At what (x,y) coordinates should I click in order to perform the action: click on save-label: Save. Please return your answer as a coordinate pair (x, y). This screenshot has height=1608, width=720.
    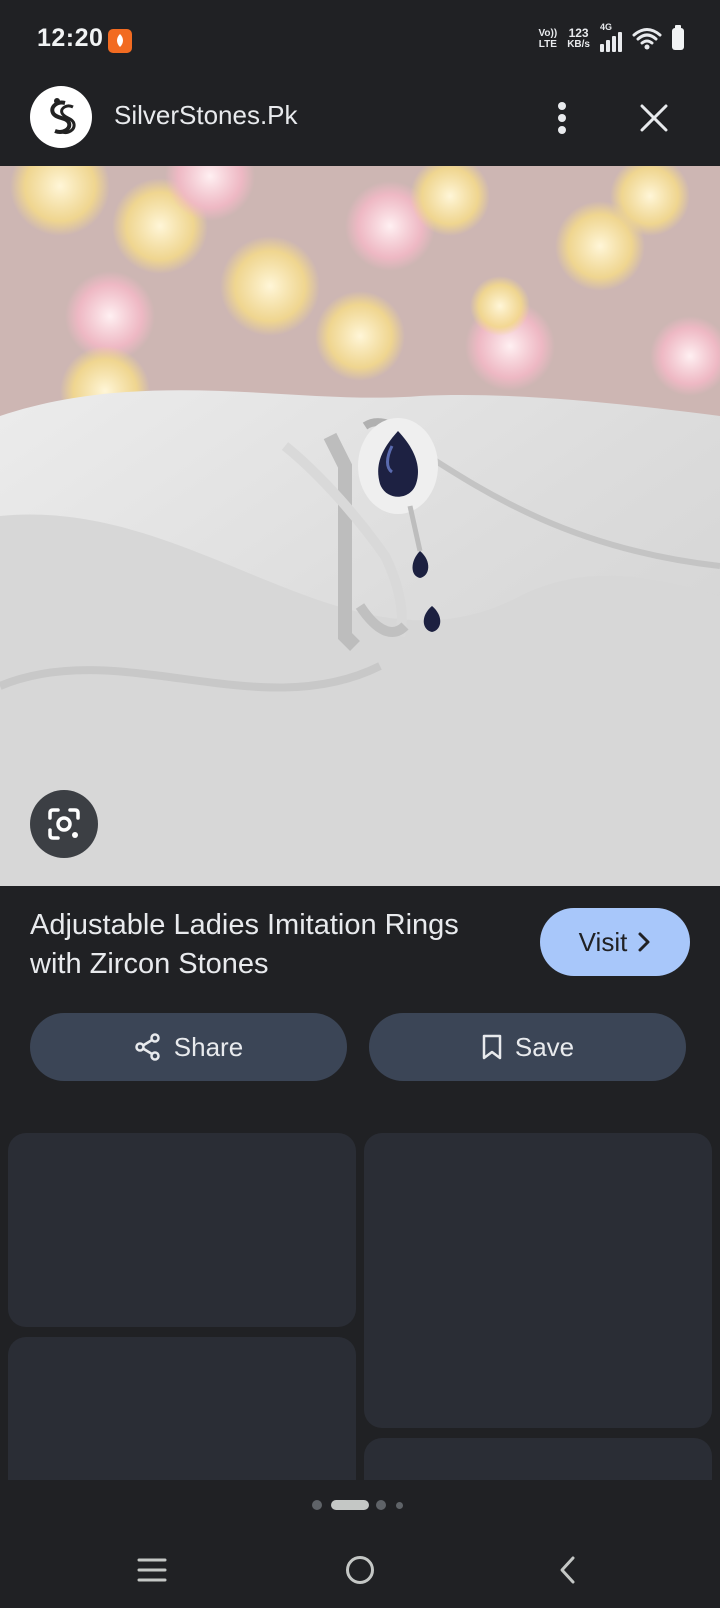
    Looking at the image, I should click on (544, 1046).